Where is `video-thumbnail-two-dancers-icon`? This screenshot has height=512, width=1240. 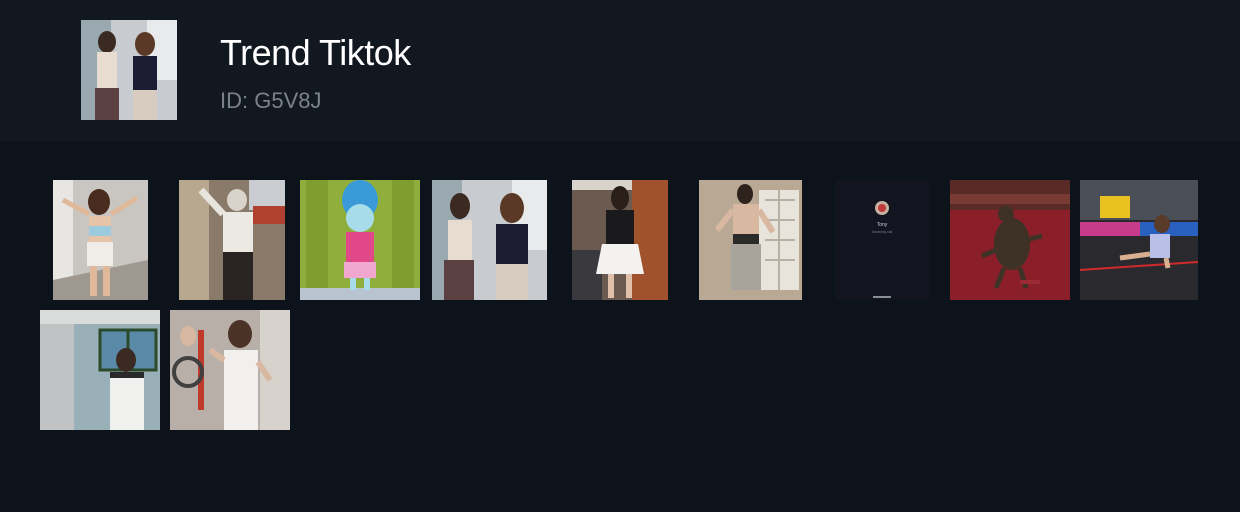 video-thumbnail-two-dancers-icon is located at coordinates (129, 70).